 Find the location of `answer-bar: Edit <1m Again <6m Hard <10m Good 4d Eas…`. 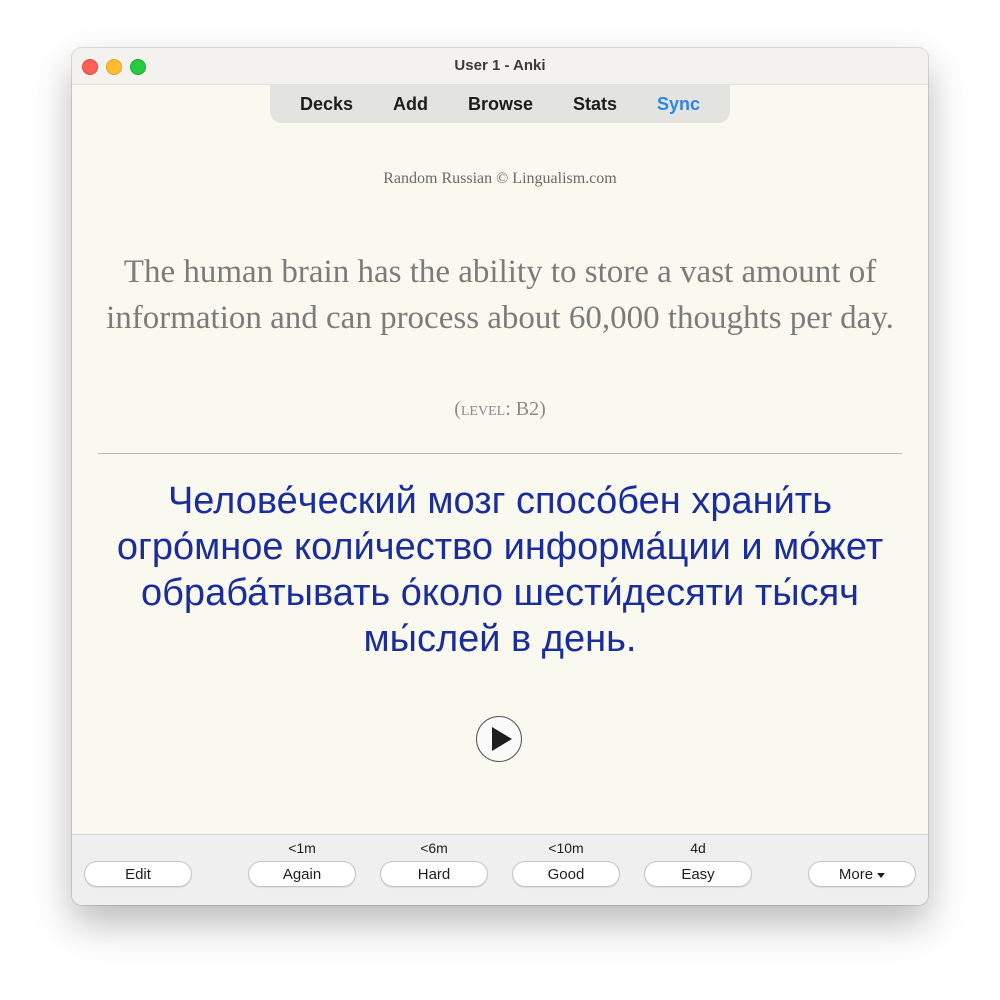

answer-bar: Edit <1m Again <6m Hard <10m Good 4d Eas… is located at coordinates (500, 869).